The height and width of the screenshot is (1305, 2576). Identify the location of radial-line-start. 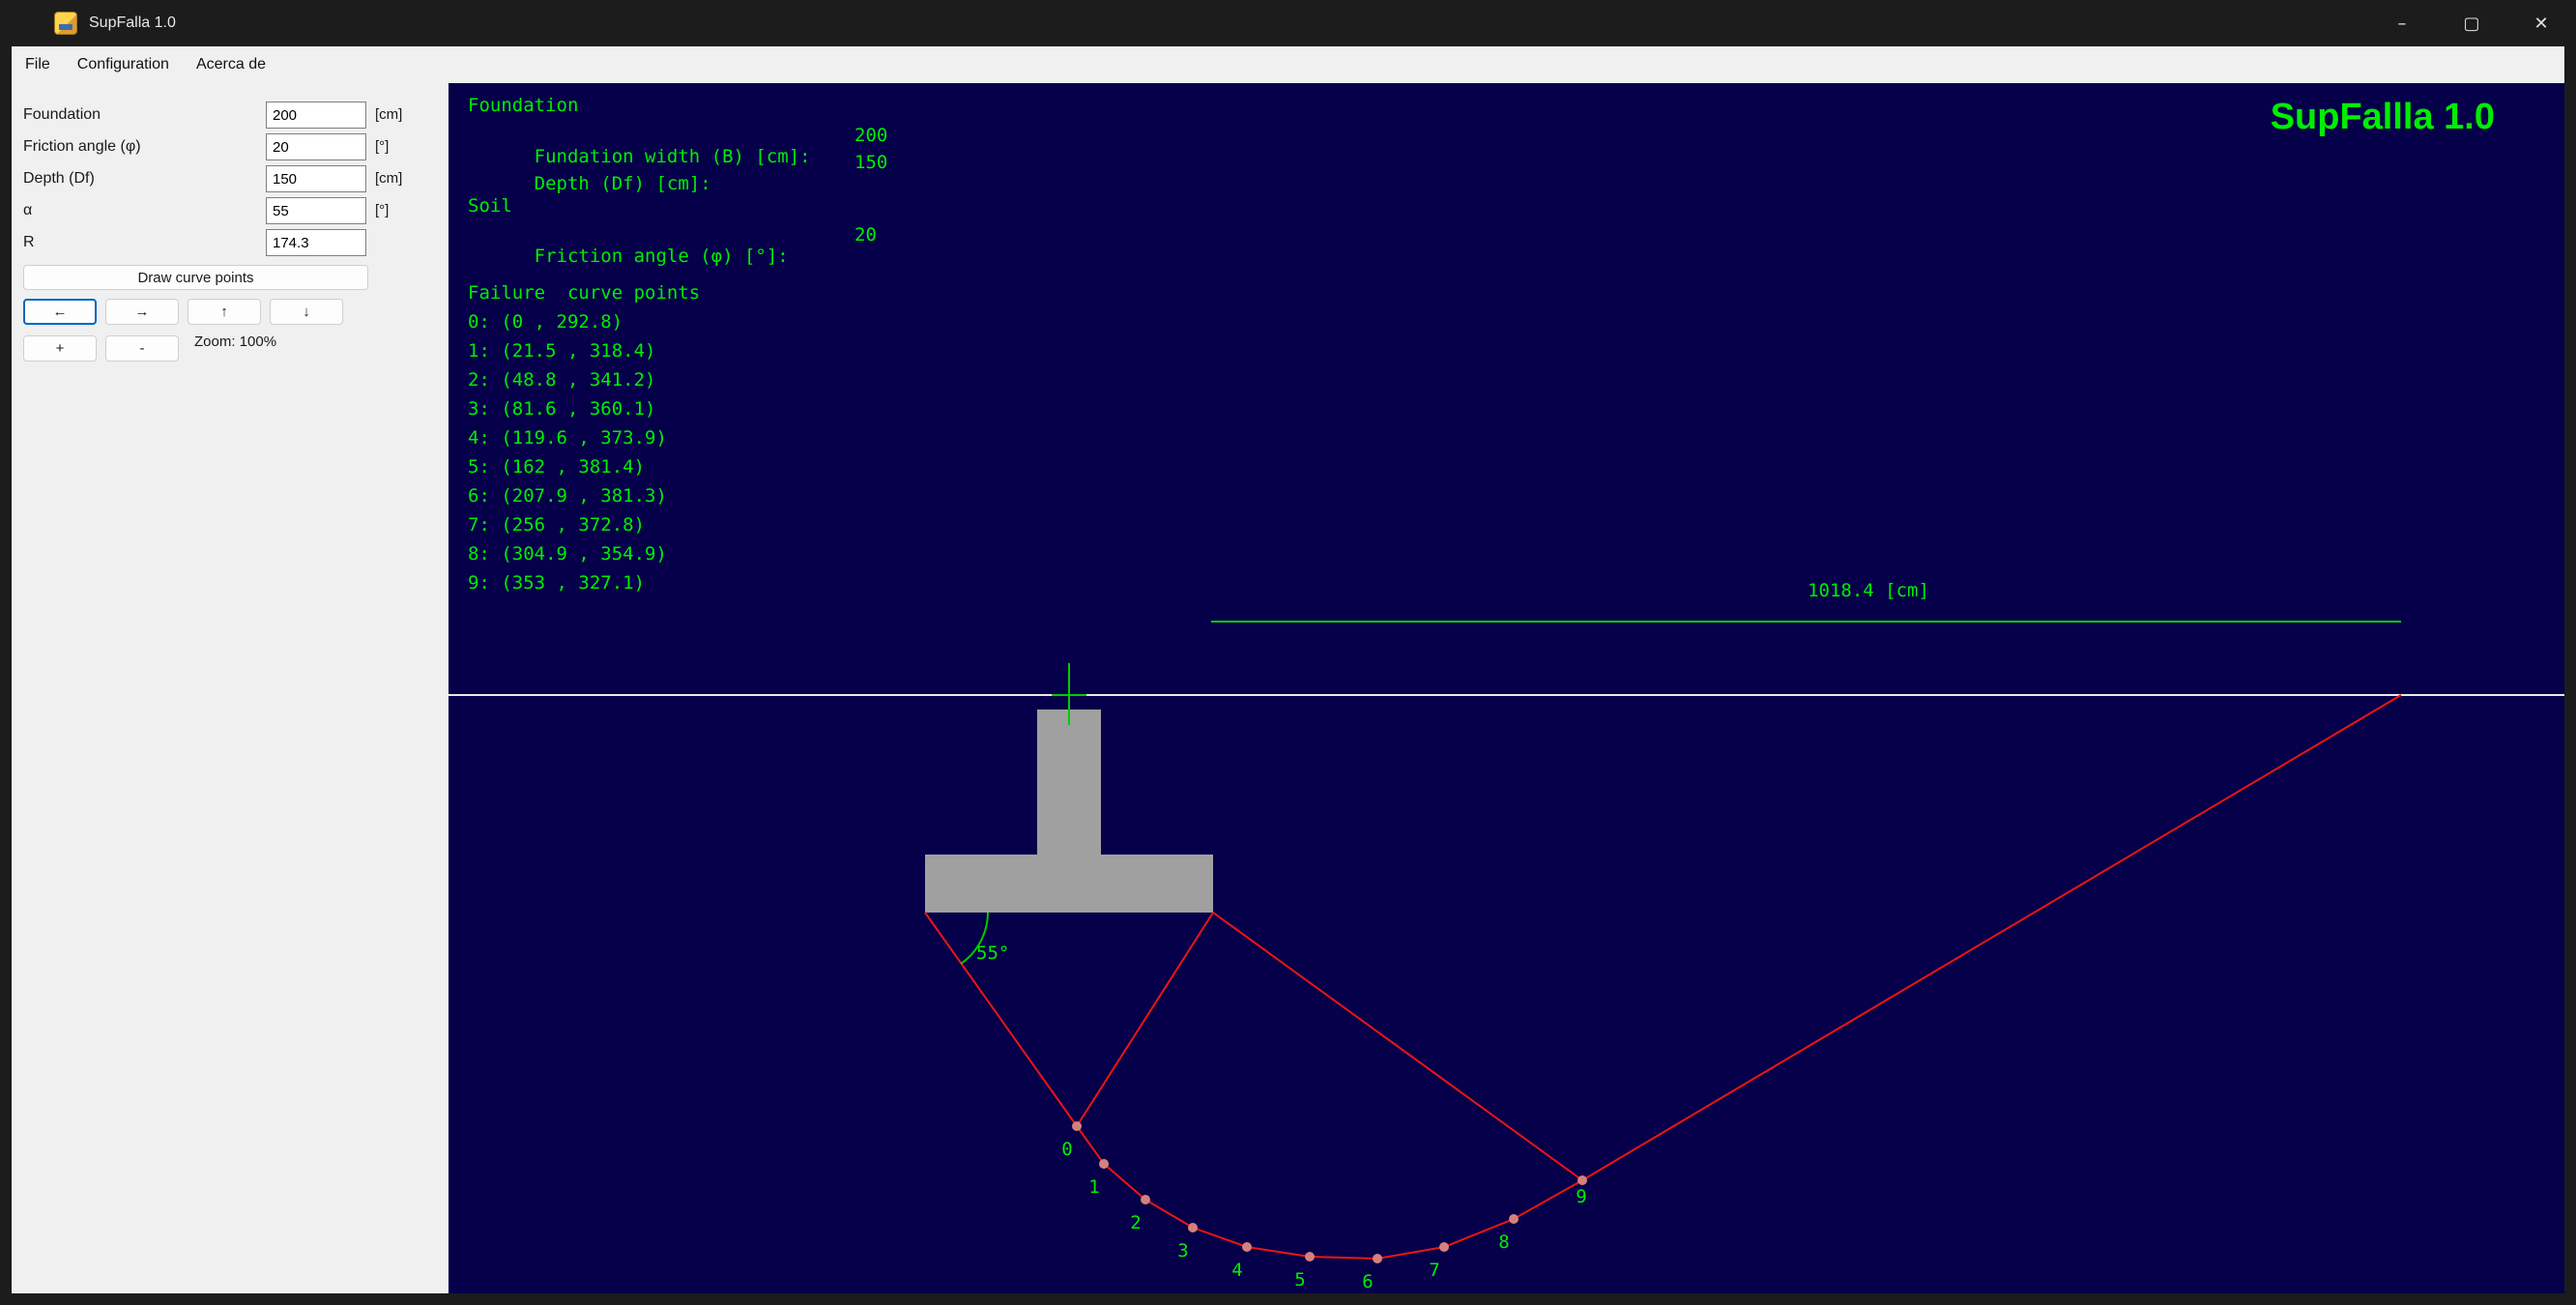
(1145, 1020).